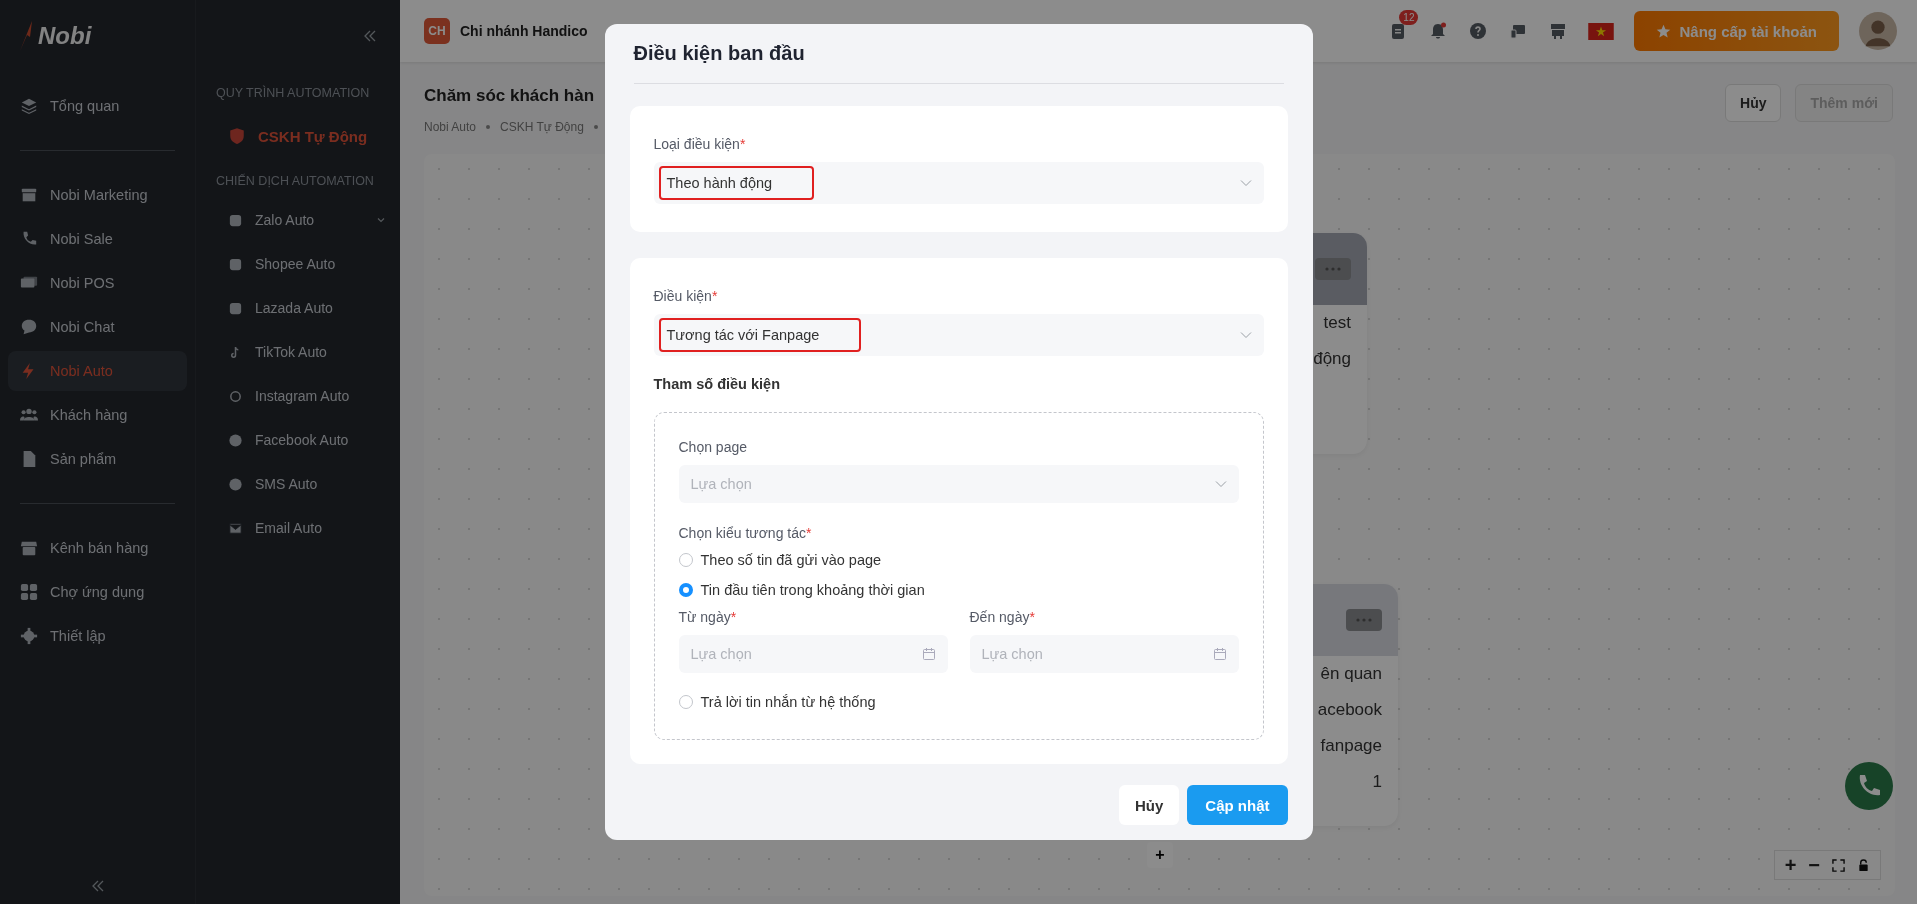 Image resolution: width=1917 pixels, height=904 pixels. Describe the element at coordinates (1350, 710) in the screenshot. I see `node-text: acebook` at that location.